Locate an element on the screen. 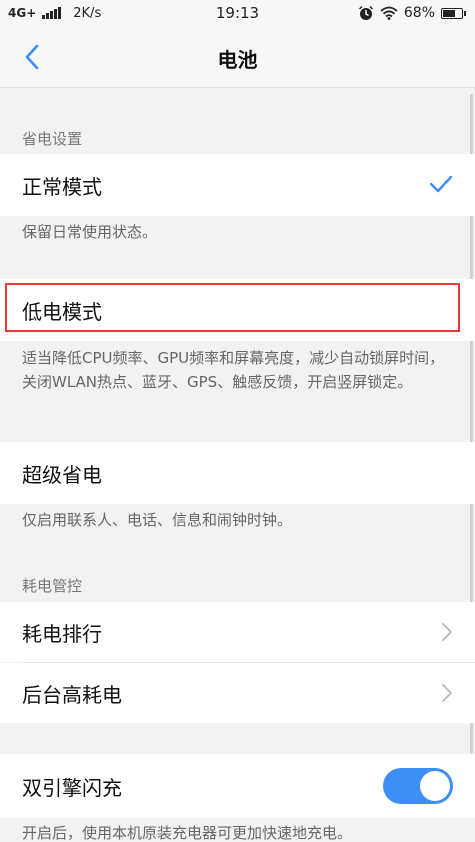 The height and width of the screenshot is (842, 475). section-header-power-settings: 省电设置 is located at coordinates (52, 139).